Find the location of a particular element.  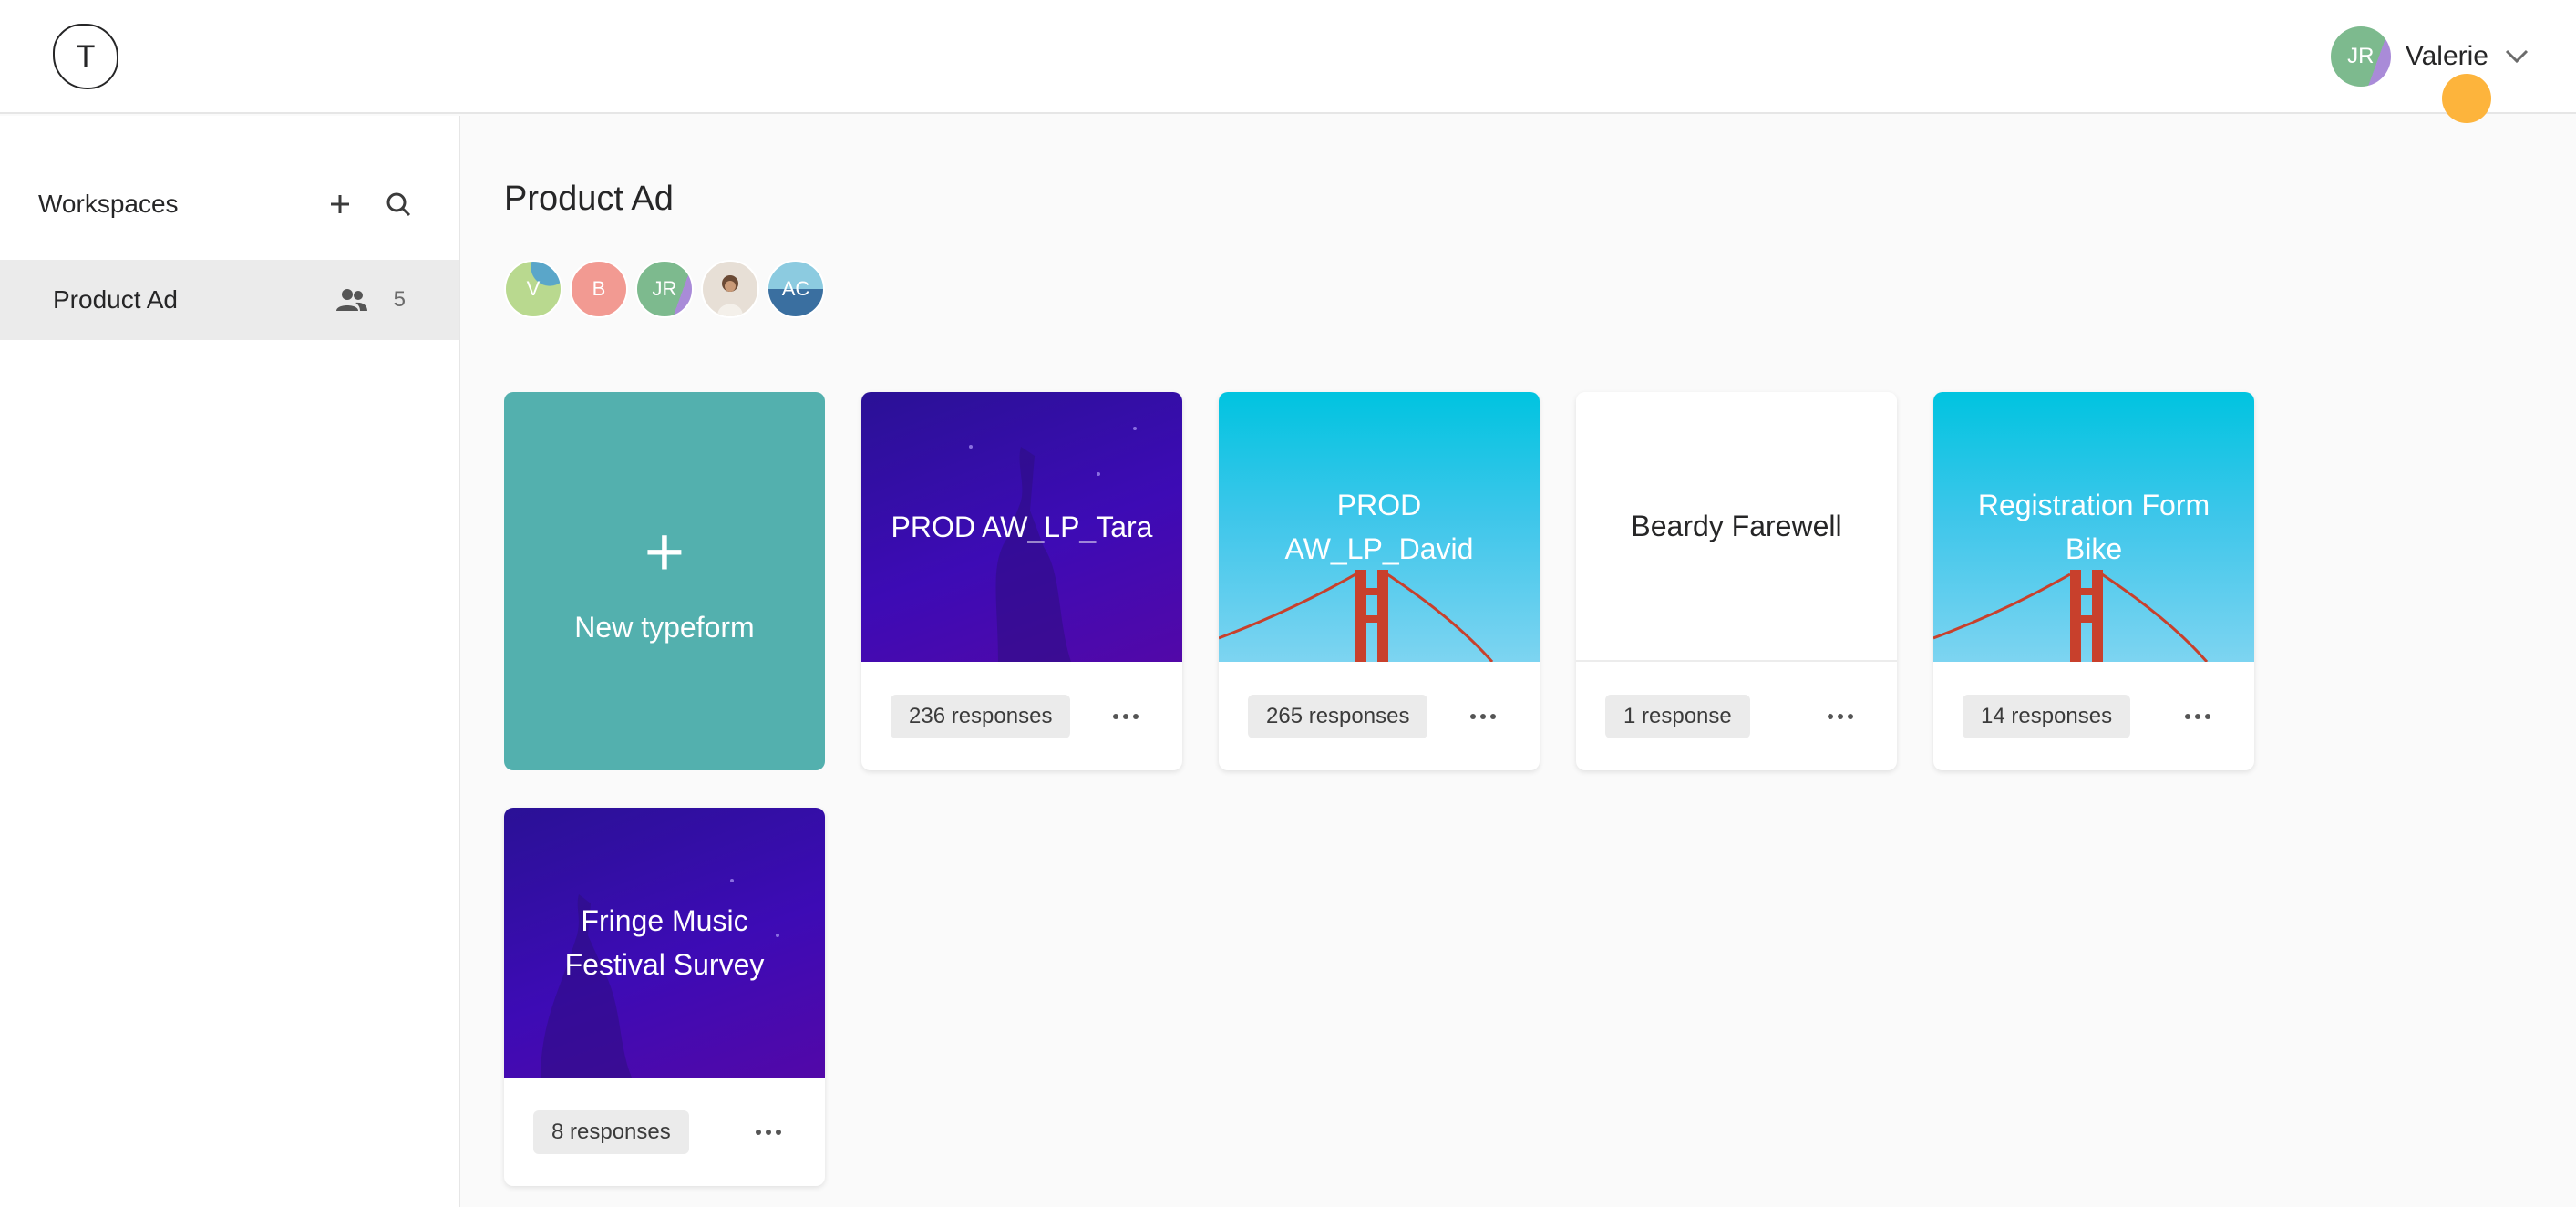

form-cover: Registration Form Bike is located at coordinates (2093, 527).